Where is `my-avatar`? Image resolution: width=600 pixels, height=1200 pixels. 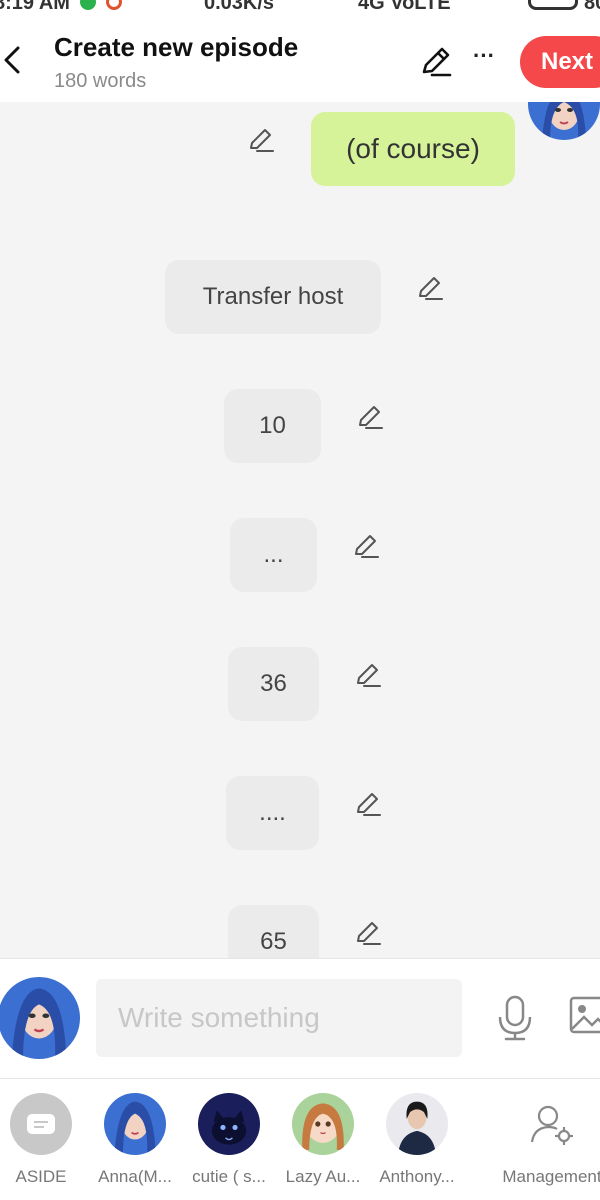 my-avatar is located at coordinates (564, 121).